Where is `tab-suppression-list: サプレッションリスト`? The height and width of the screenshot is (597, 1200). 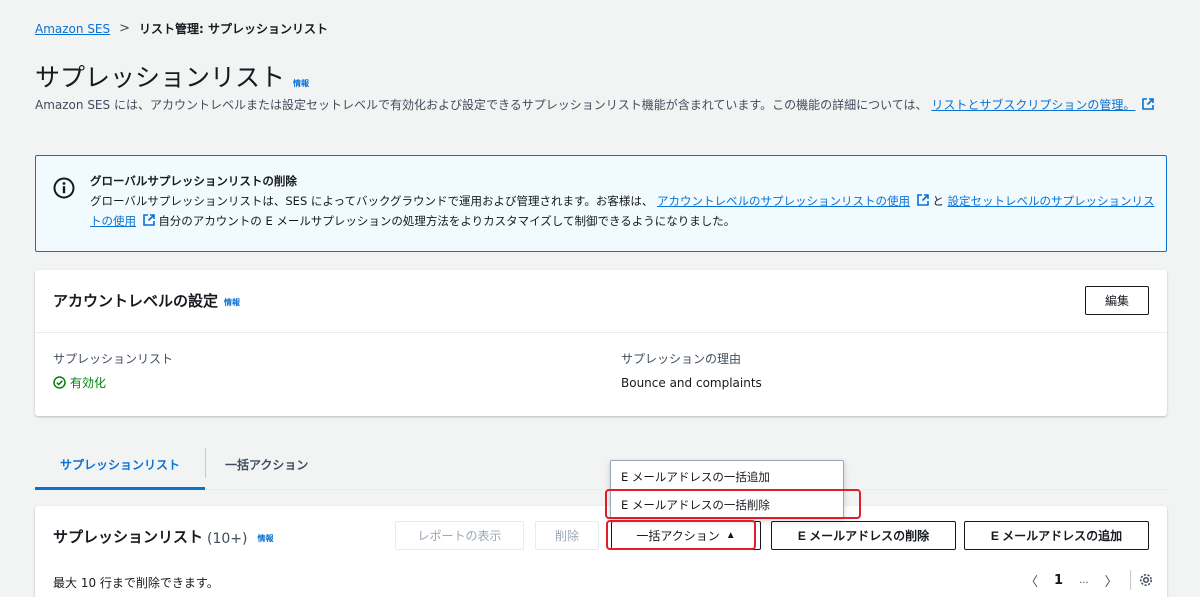 tab-suppression-list: サプレッションリスト is located at coordinates (120, 467).